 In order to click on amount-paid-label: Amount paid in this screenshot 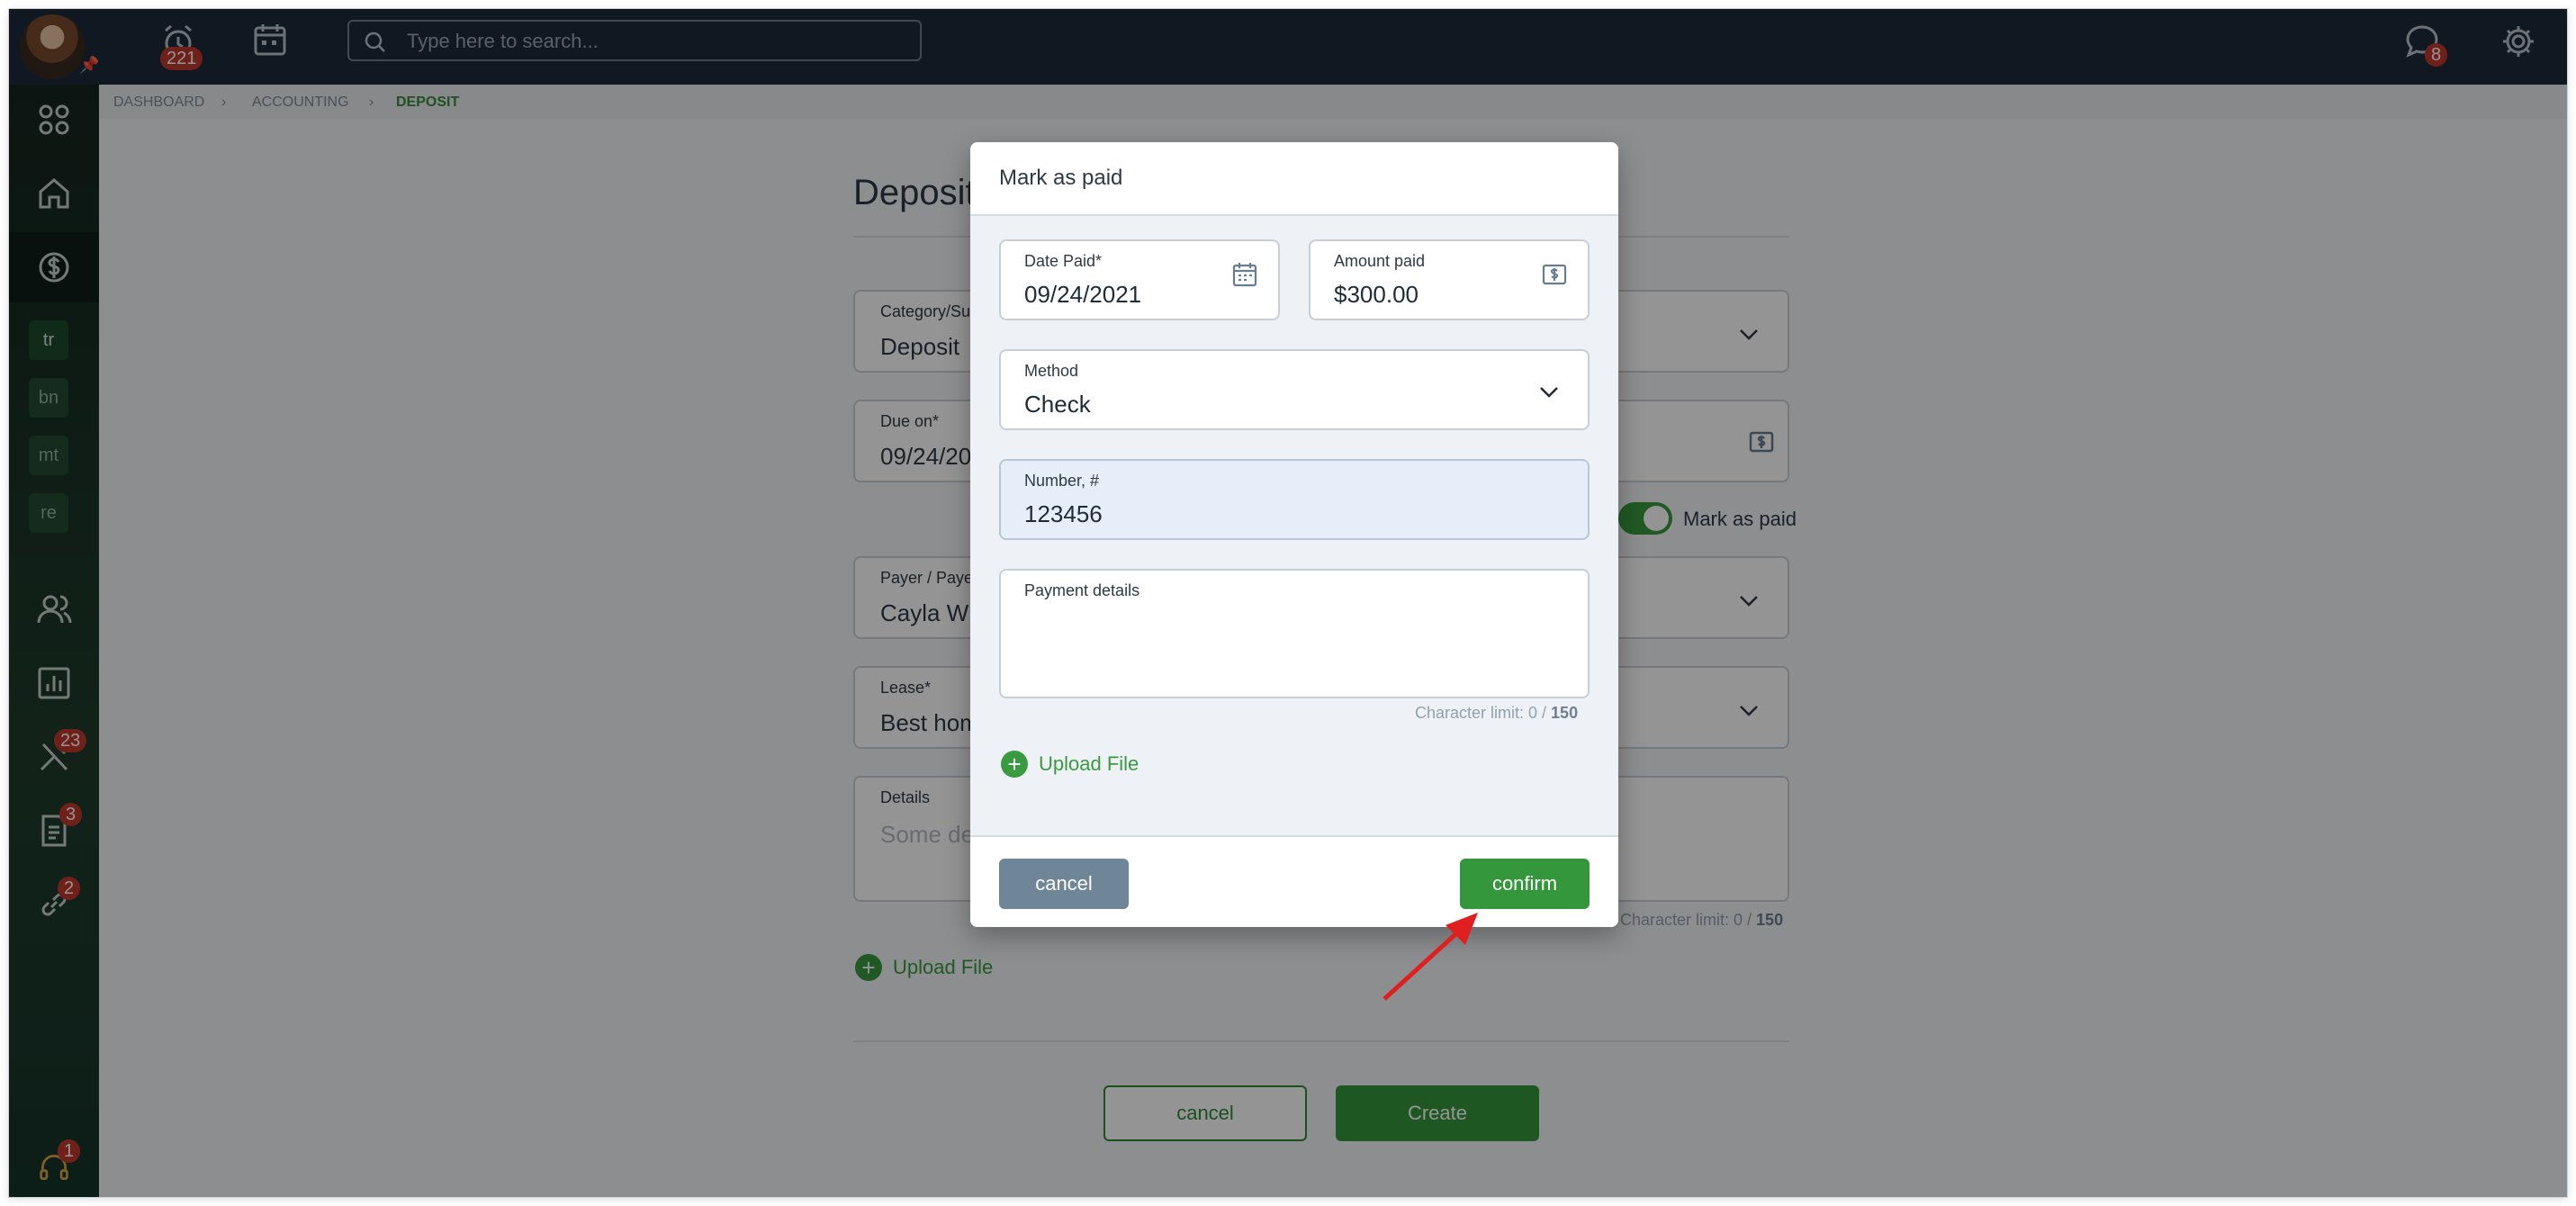, I will do `click(1380, 261)`.